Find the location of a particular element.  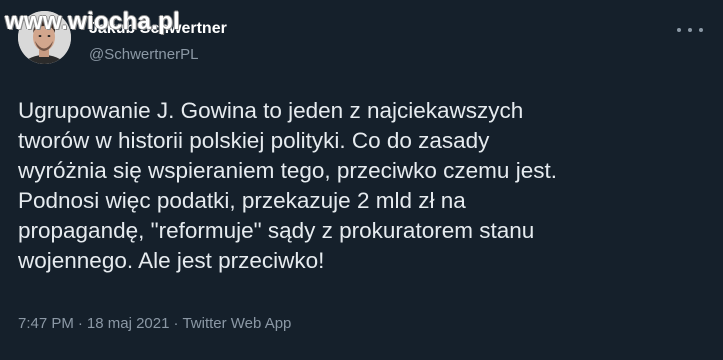

more-options-button is located at coordinates (690, 30).